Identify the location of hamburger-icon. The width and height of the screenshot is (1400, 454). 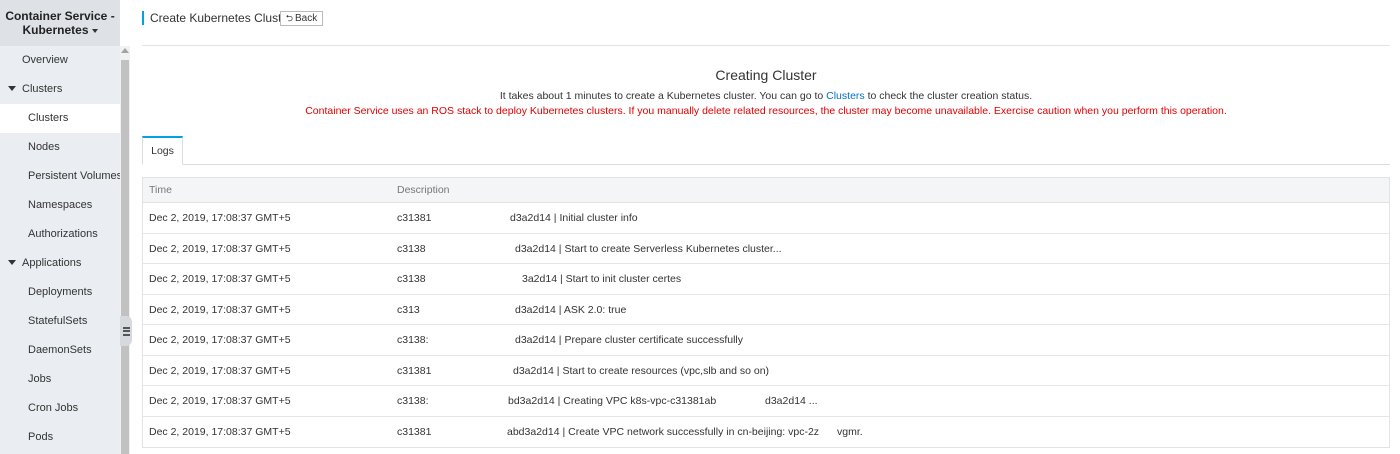
(126, 331).